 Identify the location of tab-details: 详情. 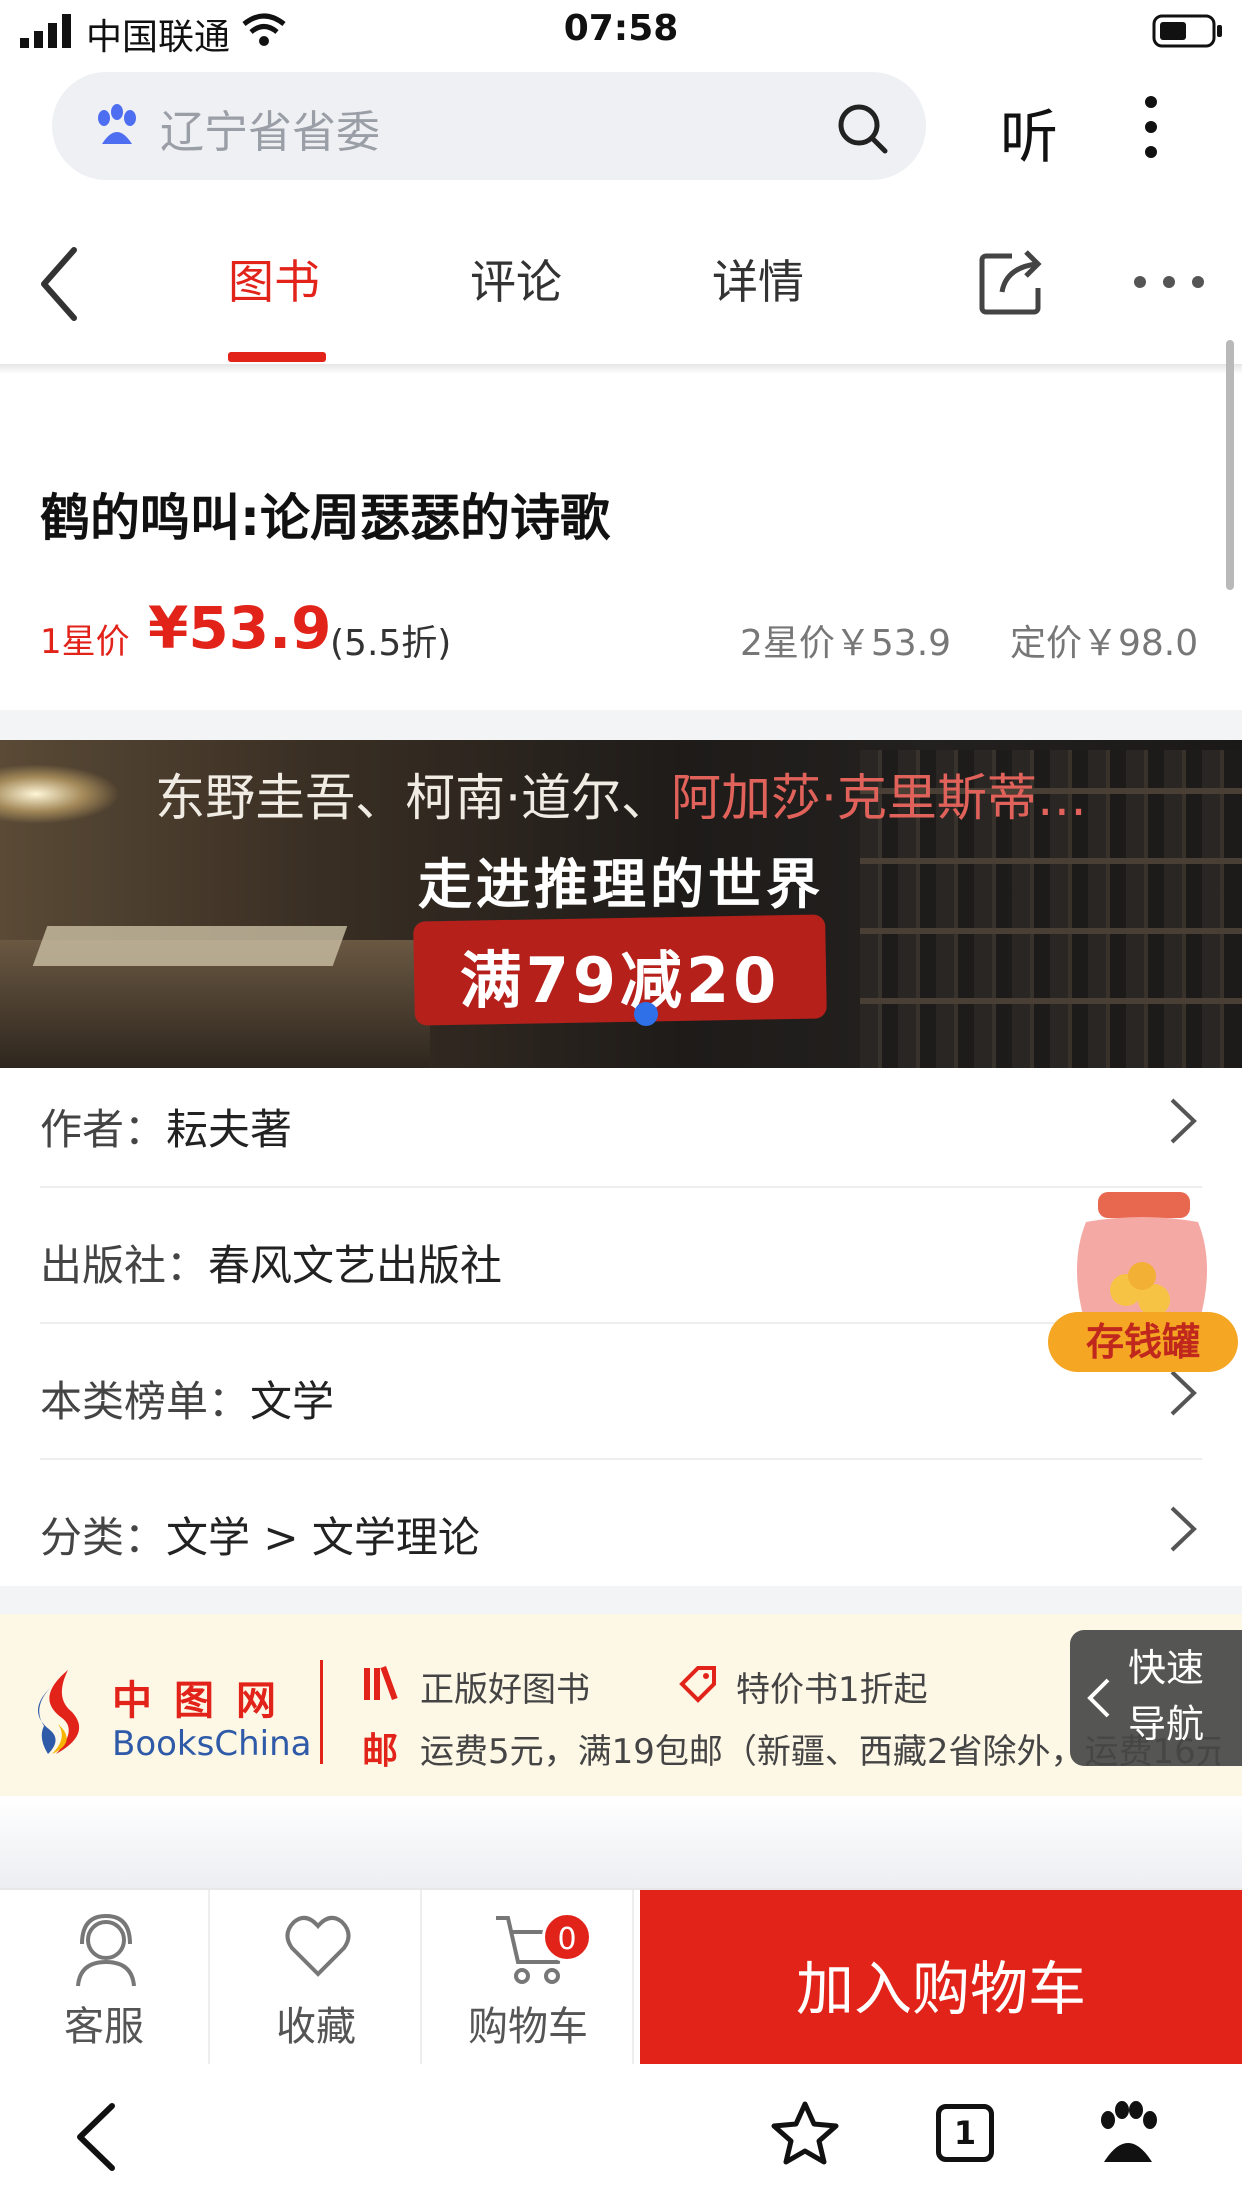
(758, 279).